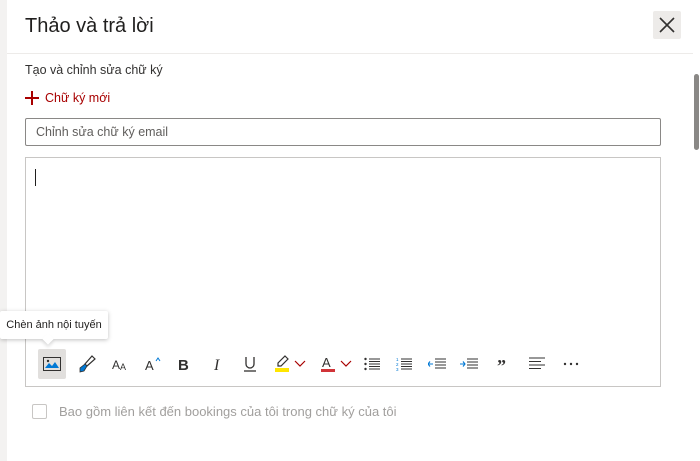 Image resolution: width=700 pixels, height=461 pixels. I want to click on new-signature-label: Chữ ký mới, so click(78, 98).